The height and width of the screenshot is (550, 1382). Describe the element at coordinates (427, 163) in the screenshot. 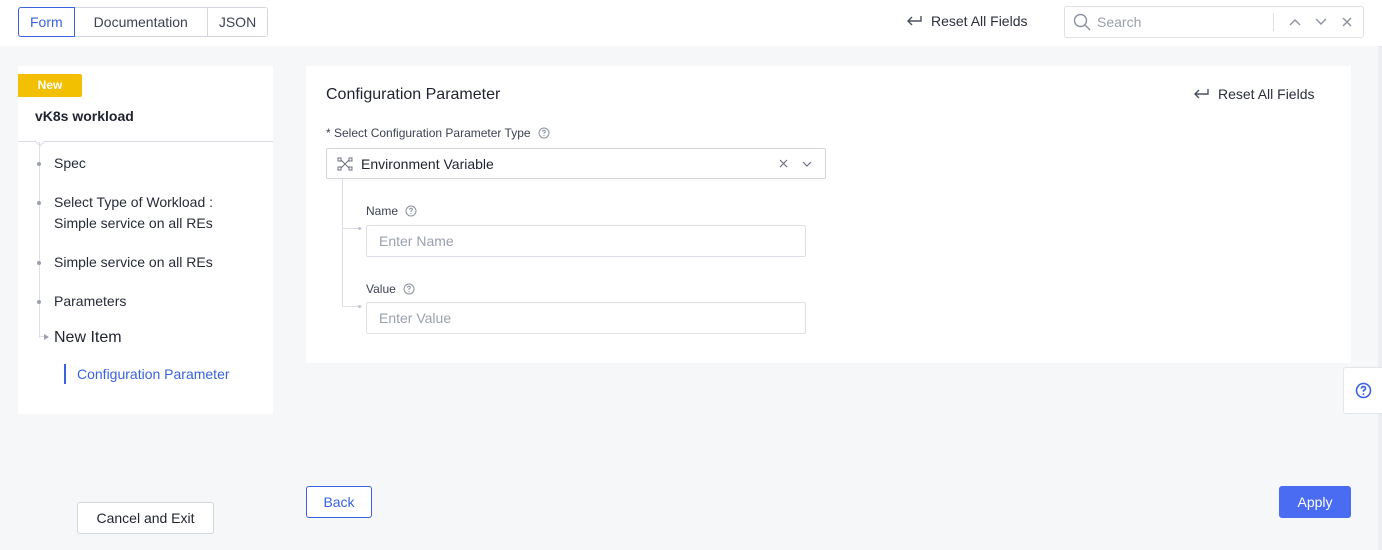

I see `config-type-value: Environment Variable` at that location.